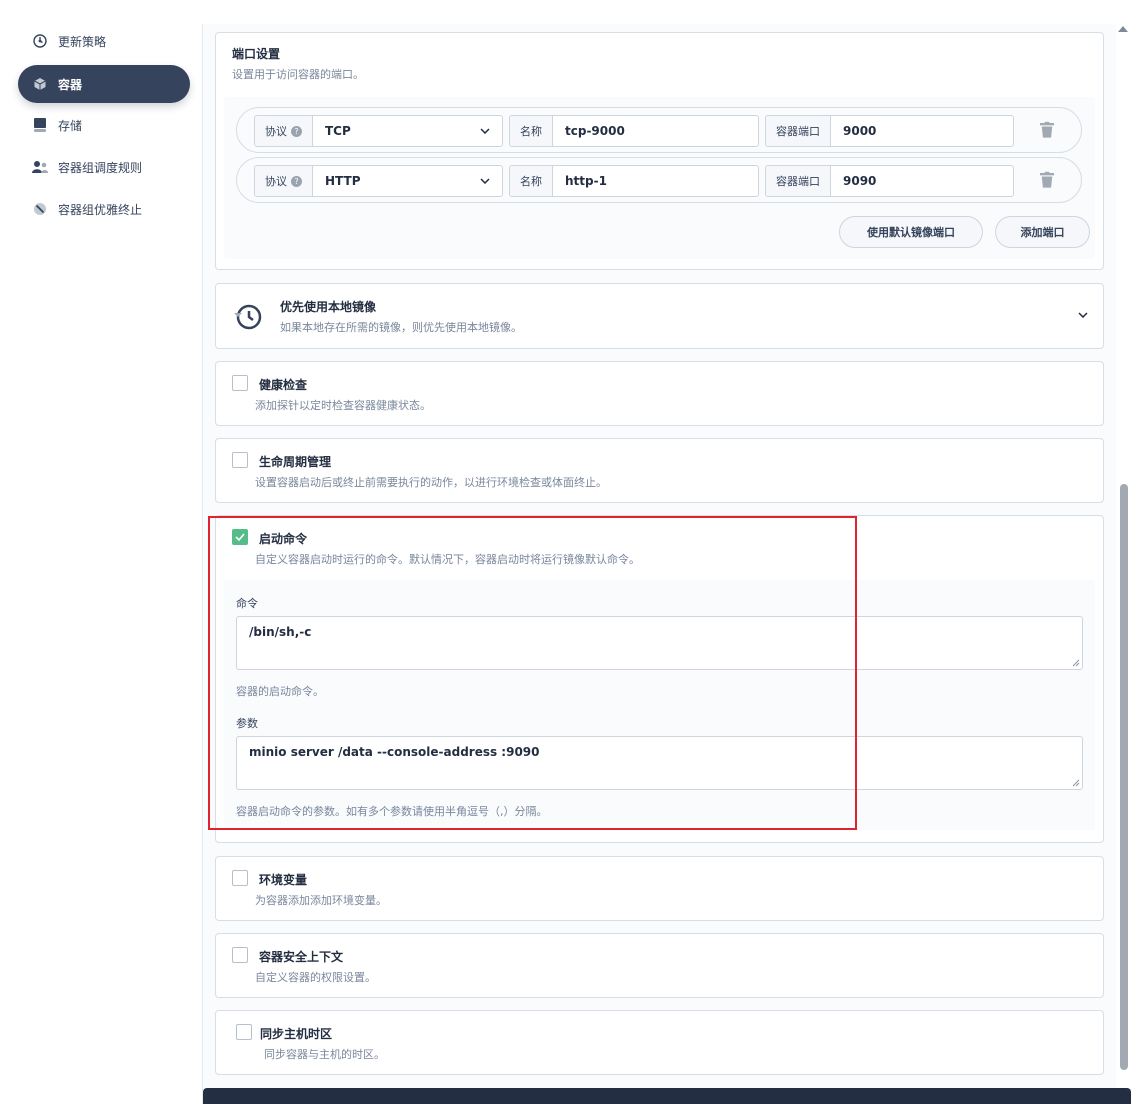 The image size is (1148, 1104). What do you see at coordinates (248, 317) in the screenshot?
I see `history-icon` at bounding box center [248, 317].